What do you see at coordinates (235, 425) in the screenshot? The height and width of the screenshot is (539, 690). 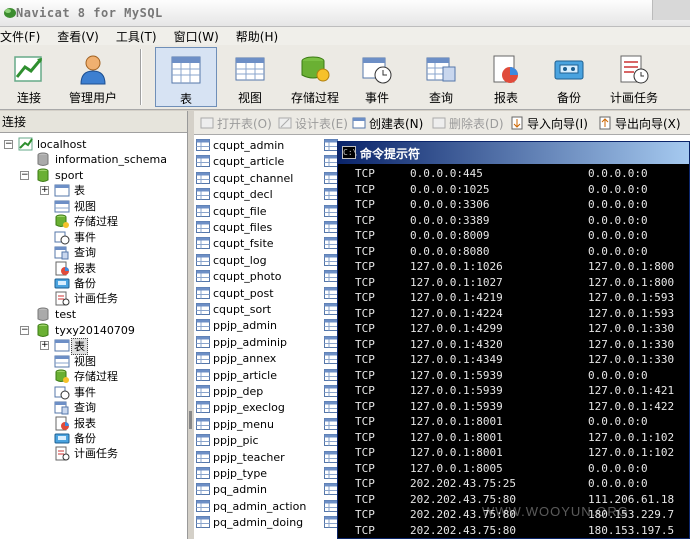 I see `table-list-item: ppjp_menu` at bounding box center [235, 425].